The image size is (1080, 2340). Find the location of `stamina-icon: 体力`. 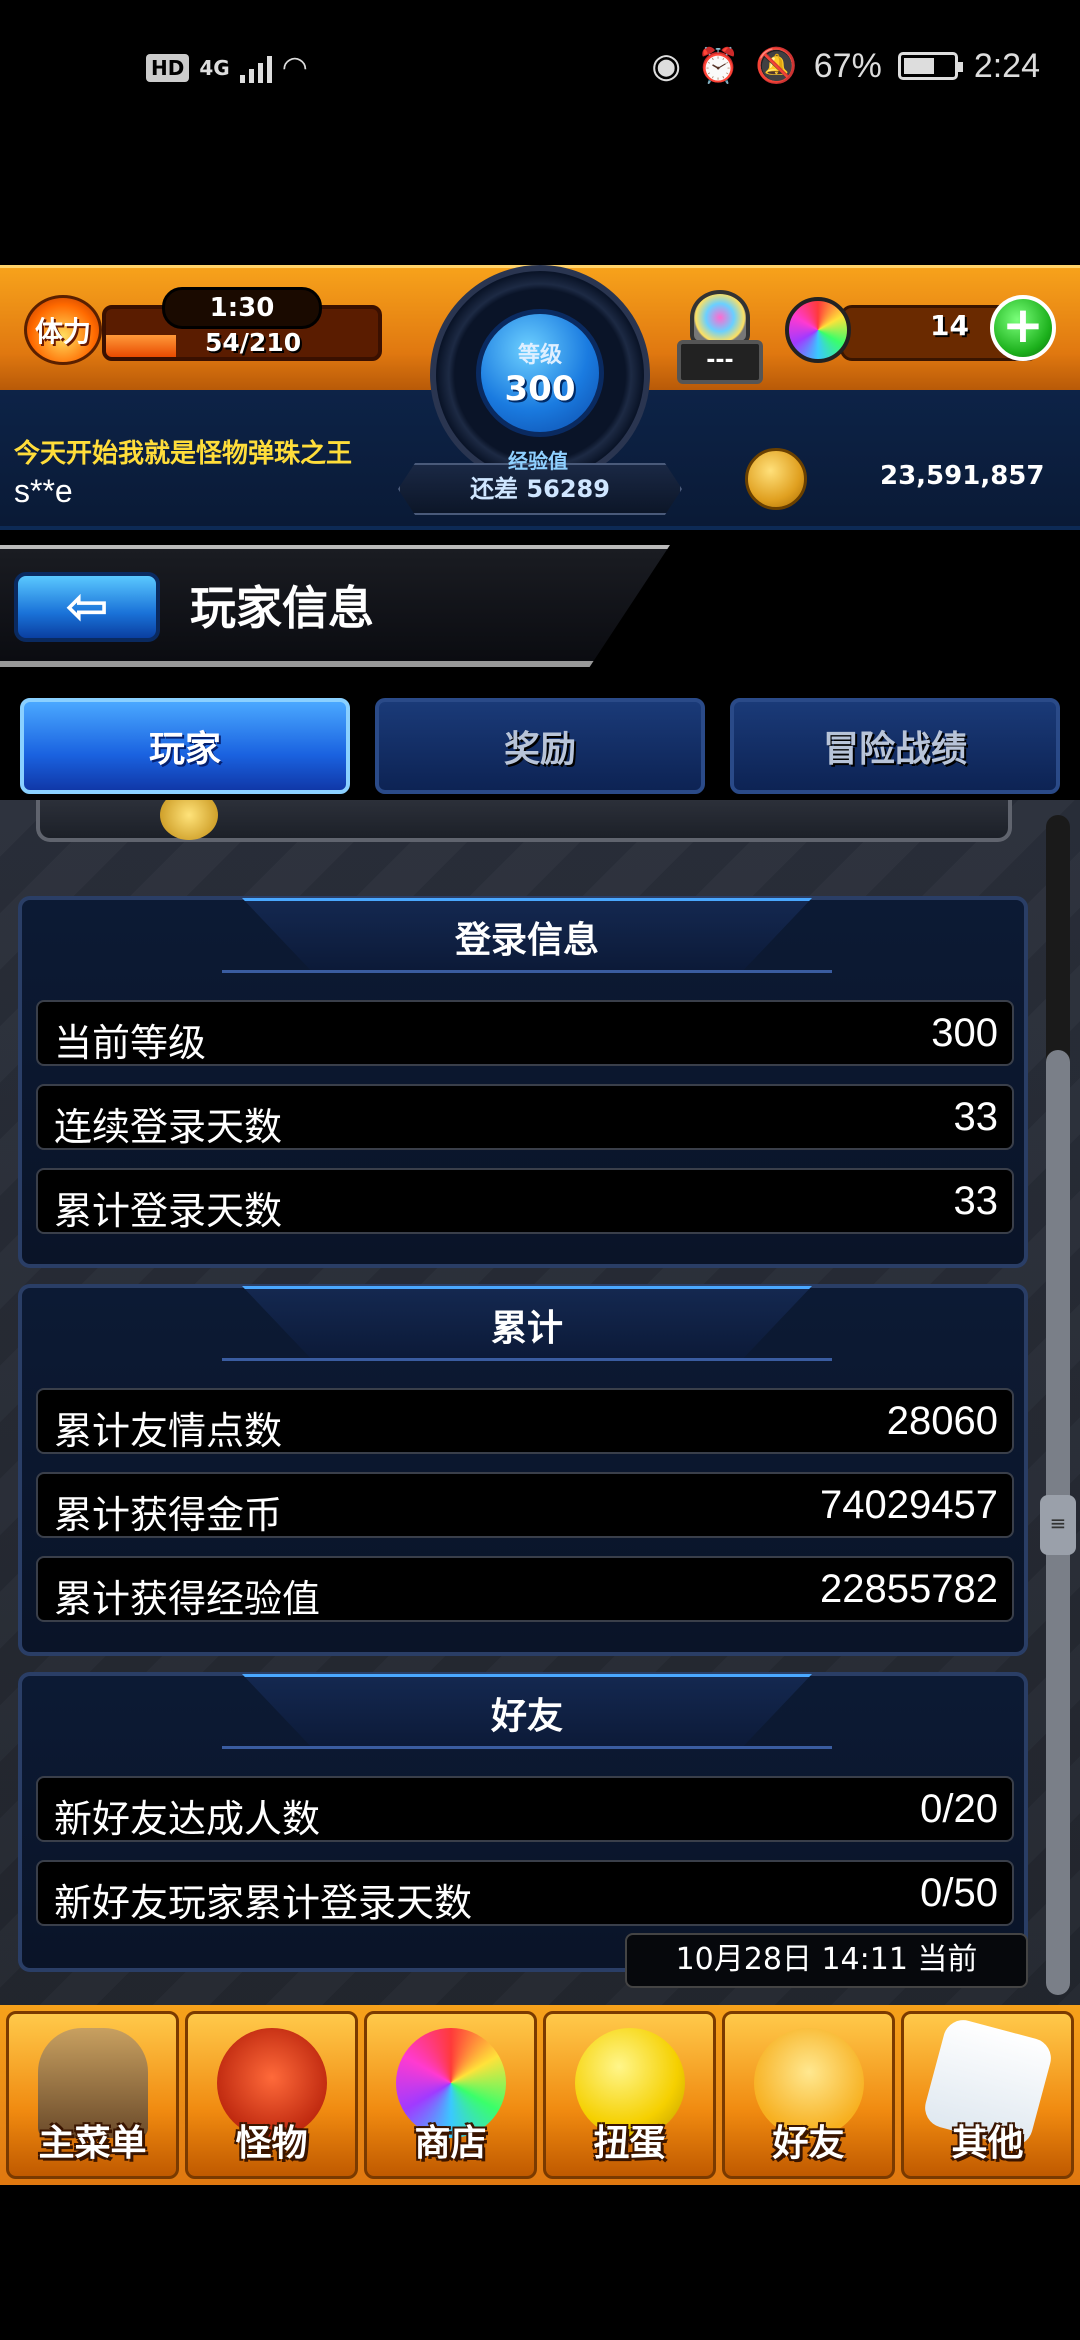

stamina-icon: 体力 is located at coordinates (63, 330).